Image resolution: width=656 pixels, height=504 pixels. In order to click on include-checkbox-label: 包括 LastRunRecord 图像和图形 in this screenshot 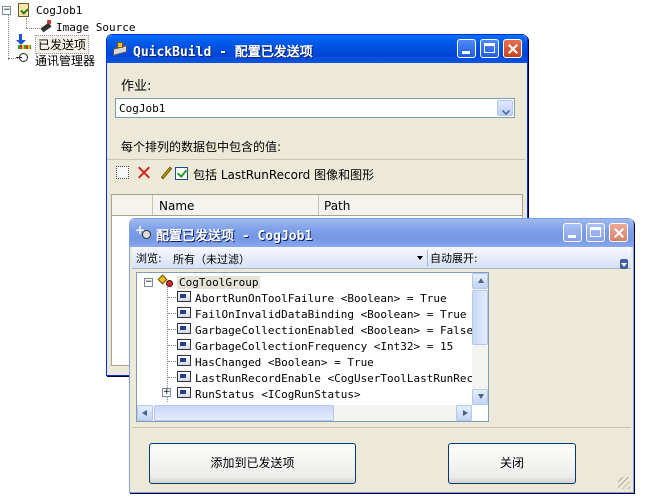, I will do `click(283, 174)`.